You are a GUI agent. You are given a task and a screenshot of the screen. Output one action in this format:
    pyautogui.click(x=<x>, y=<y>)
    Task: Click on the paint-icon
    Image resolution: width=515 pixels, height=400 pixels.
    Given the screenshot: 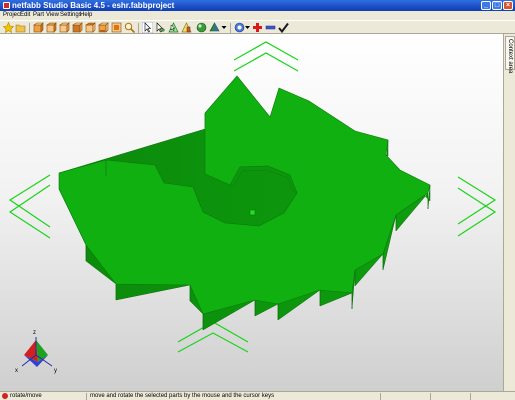 What is the action you would take?
    pyautogui.click(x=186, y=27)
    